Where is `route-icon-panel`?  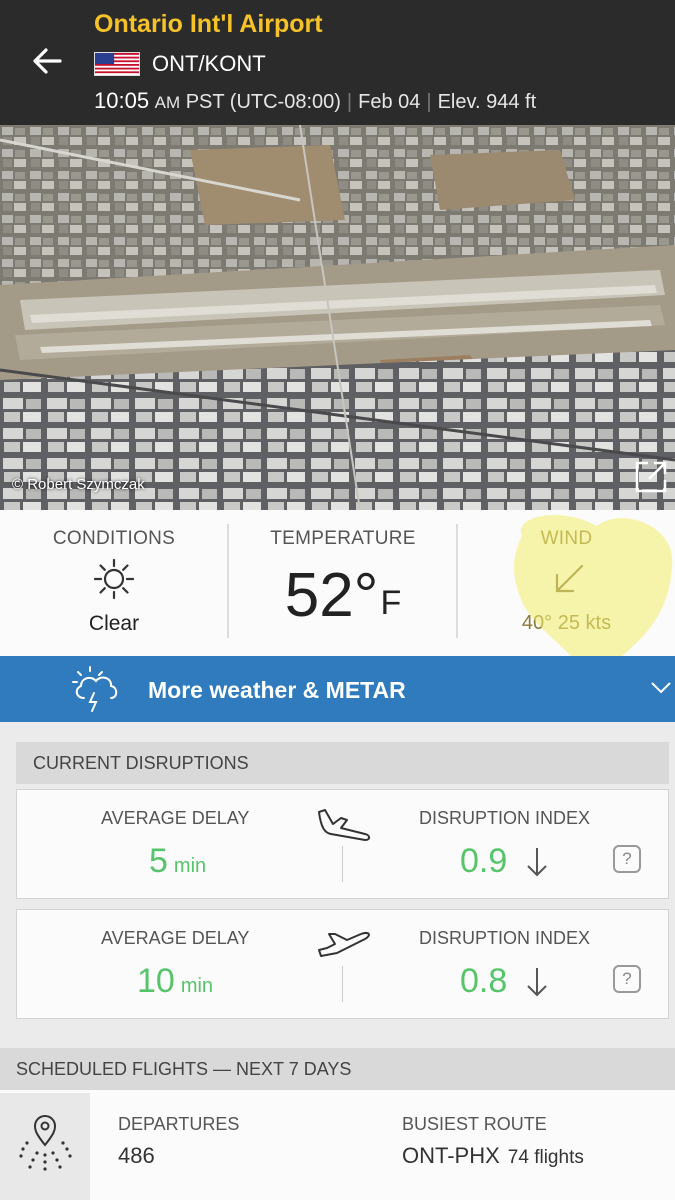 route-icon-panel is located at coordinates (45, 1146).